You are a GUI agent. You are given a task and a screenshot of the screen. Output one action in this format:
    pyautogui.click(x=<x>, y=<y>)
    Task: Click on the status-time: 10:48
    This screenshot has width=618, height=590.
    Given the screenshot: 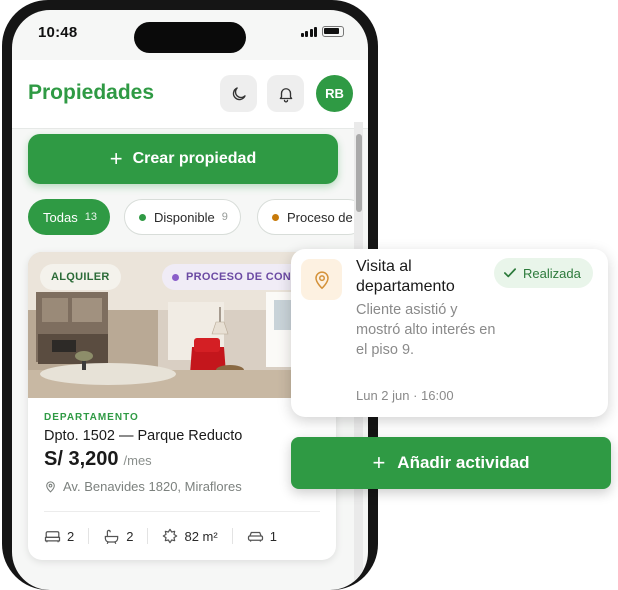 What is the action you would take?
    pyautogui.click(x=58, y=32)
    